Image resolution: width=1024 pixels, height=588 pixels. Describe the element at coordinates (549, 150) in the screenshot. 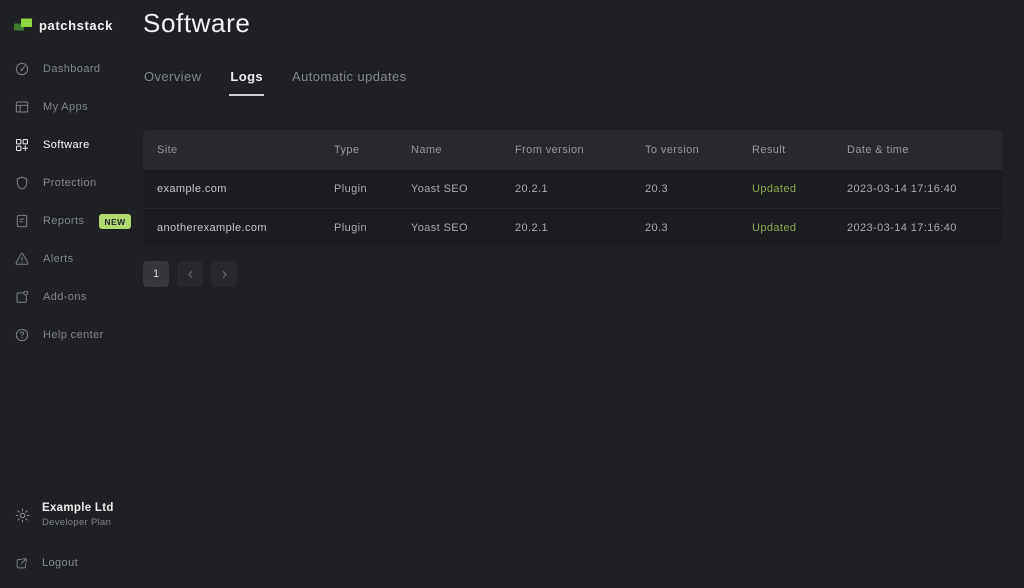

I see `column-header-from-version: From version` at that location.